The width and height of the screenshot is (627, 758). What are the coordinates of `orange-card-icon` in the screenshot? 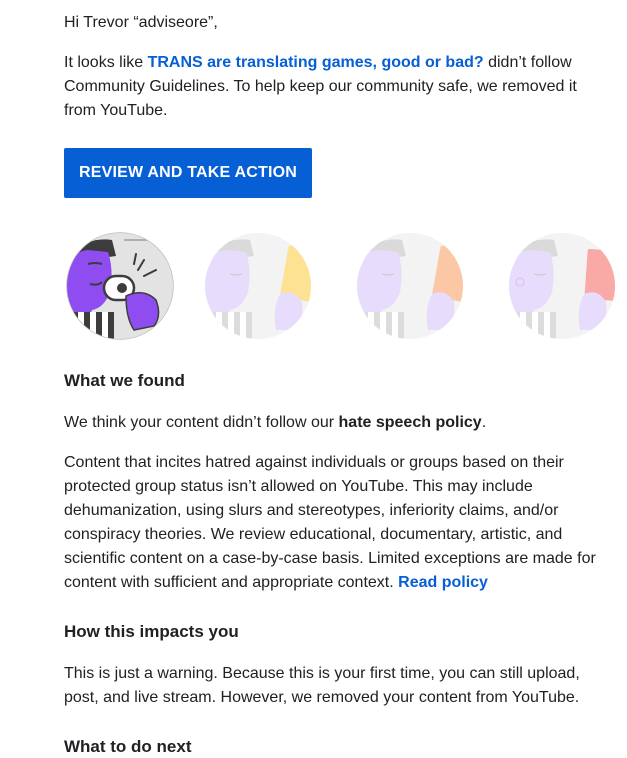 It's located at (410, 286).